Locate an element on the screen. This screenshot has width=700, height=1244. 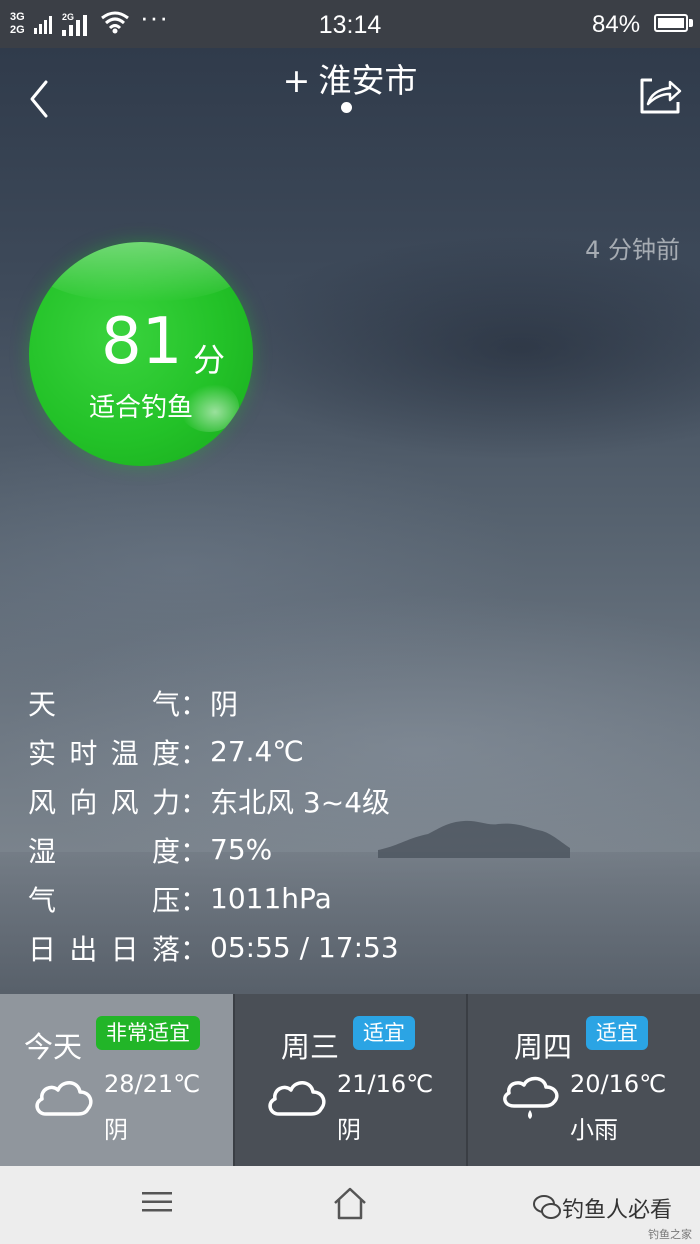
share-button is located at coordinates (660, 96).